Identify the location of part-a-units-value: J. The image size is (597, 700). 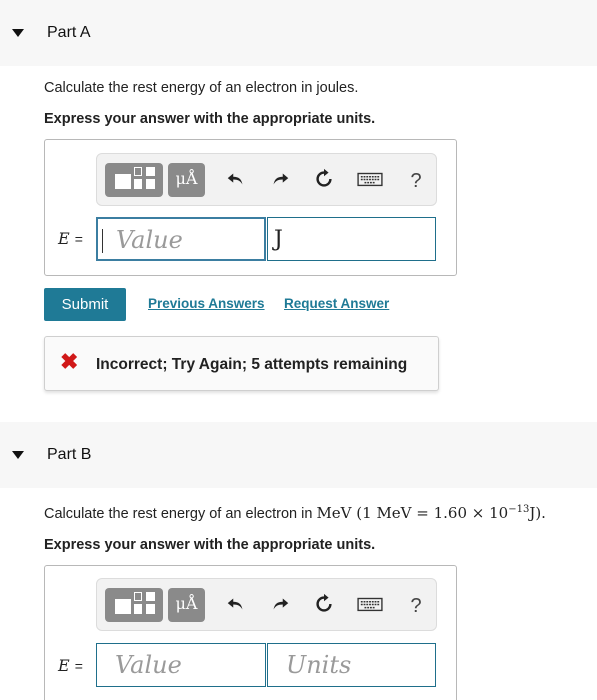
(278, 239).